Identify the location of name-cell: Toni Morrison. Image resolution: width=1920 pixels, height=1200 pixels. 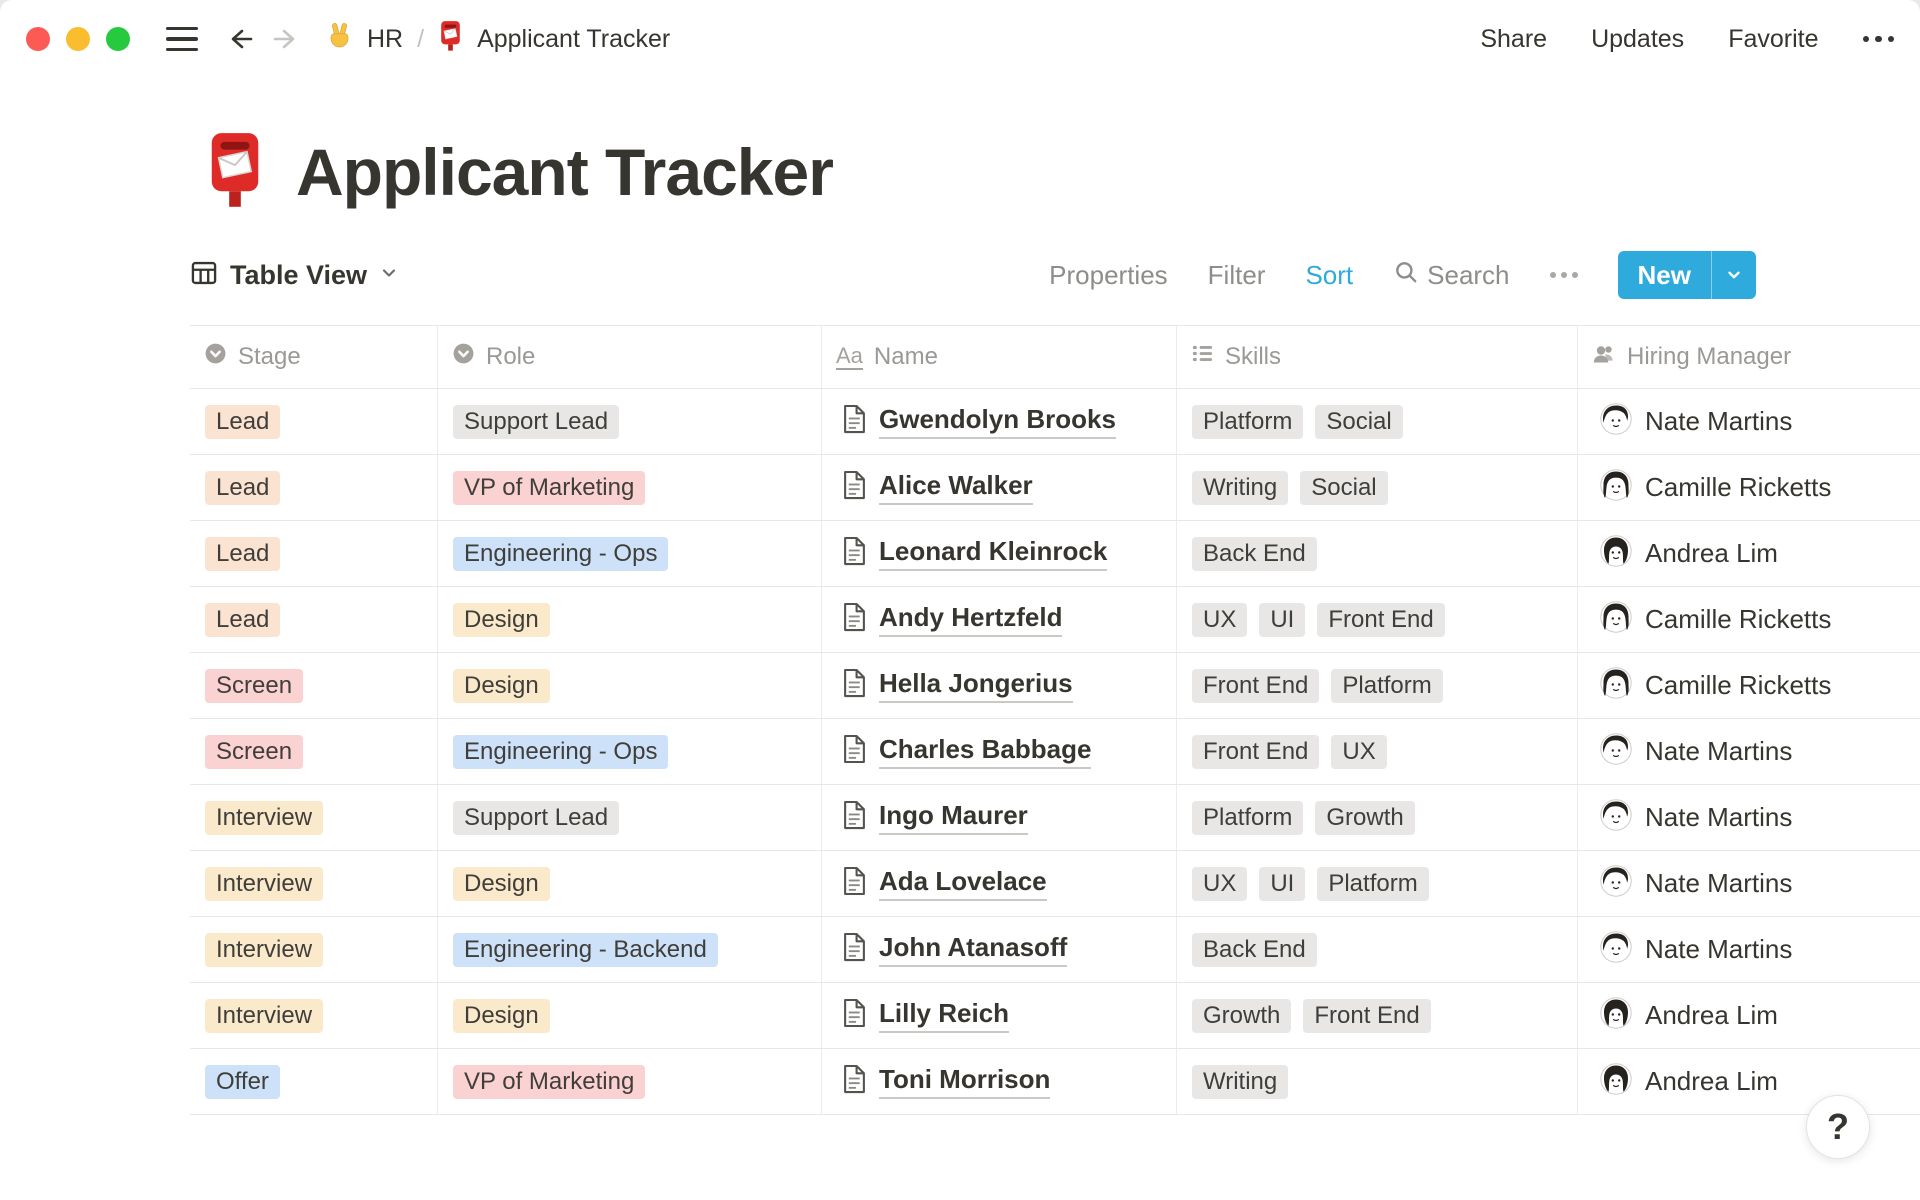
(999, 1081).